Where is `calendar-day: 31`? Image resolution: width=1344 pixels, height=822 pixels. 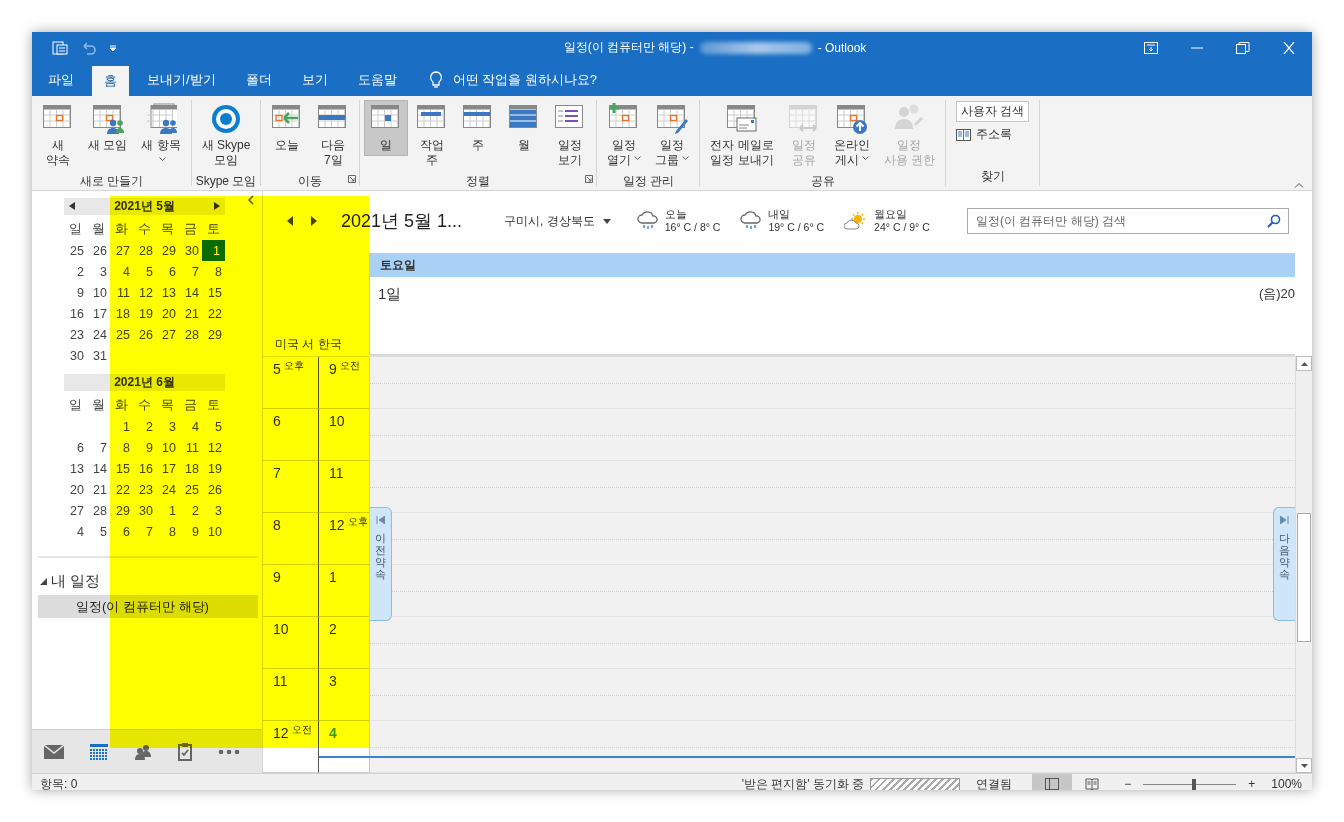
calendar-day: 31 is located at coordinates (98, 355).